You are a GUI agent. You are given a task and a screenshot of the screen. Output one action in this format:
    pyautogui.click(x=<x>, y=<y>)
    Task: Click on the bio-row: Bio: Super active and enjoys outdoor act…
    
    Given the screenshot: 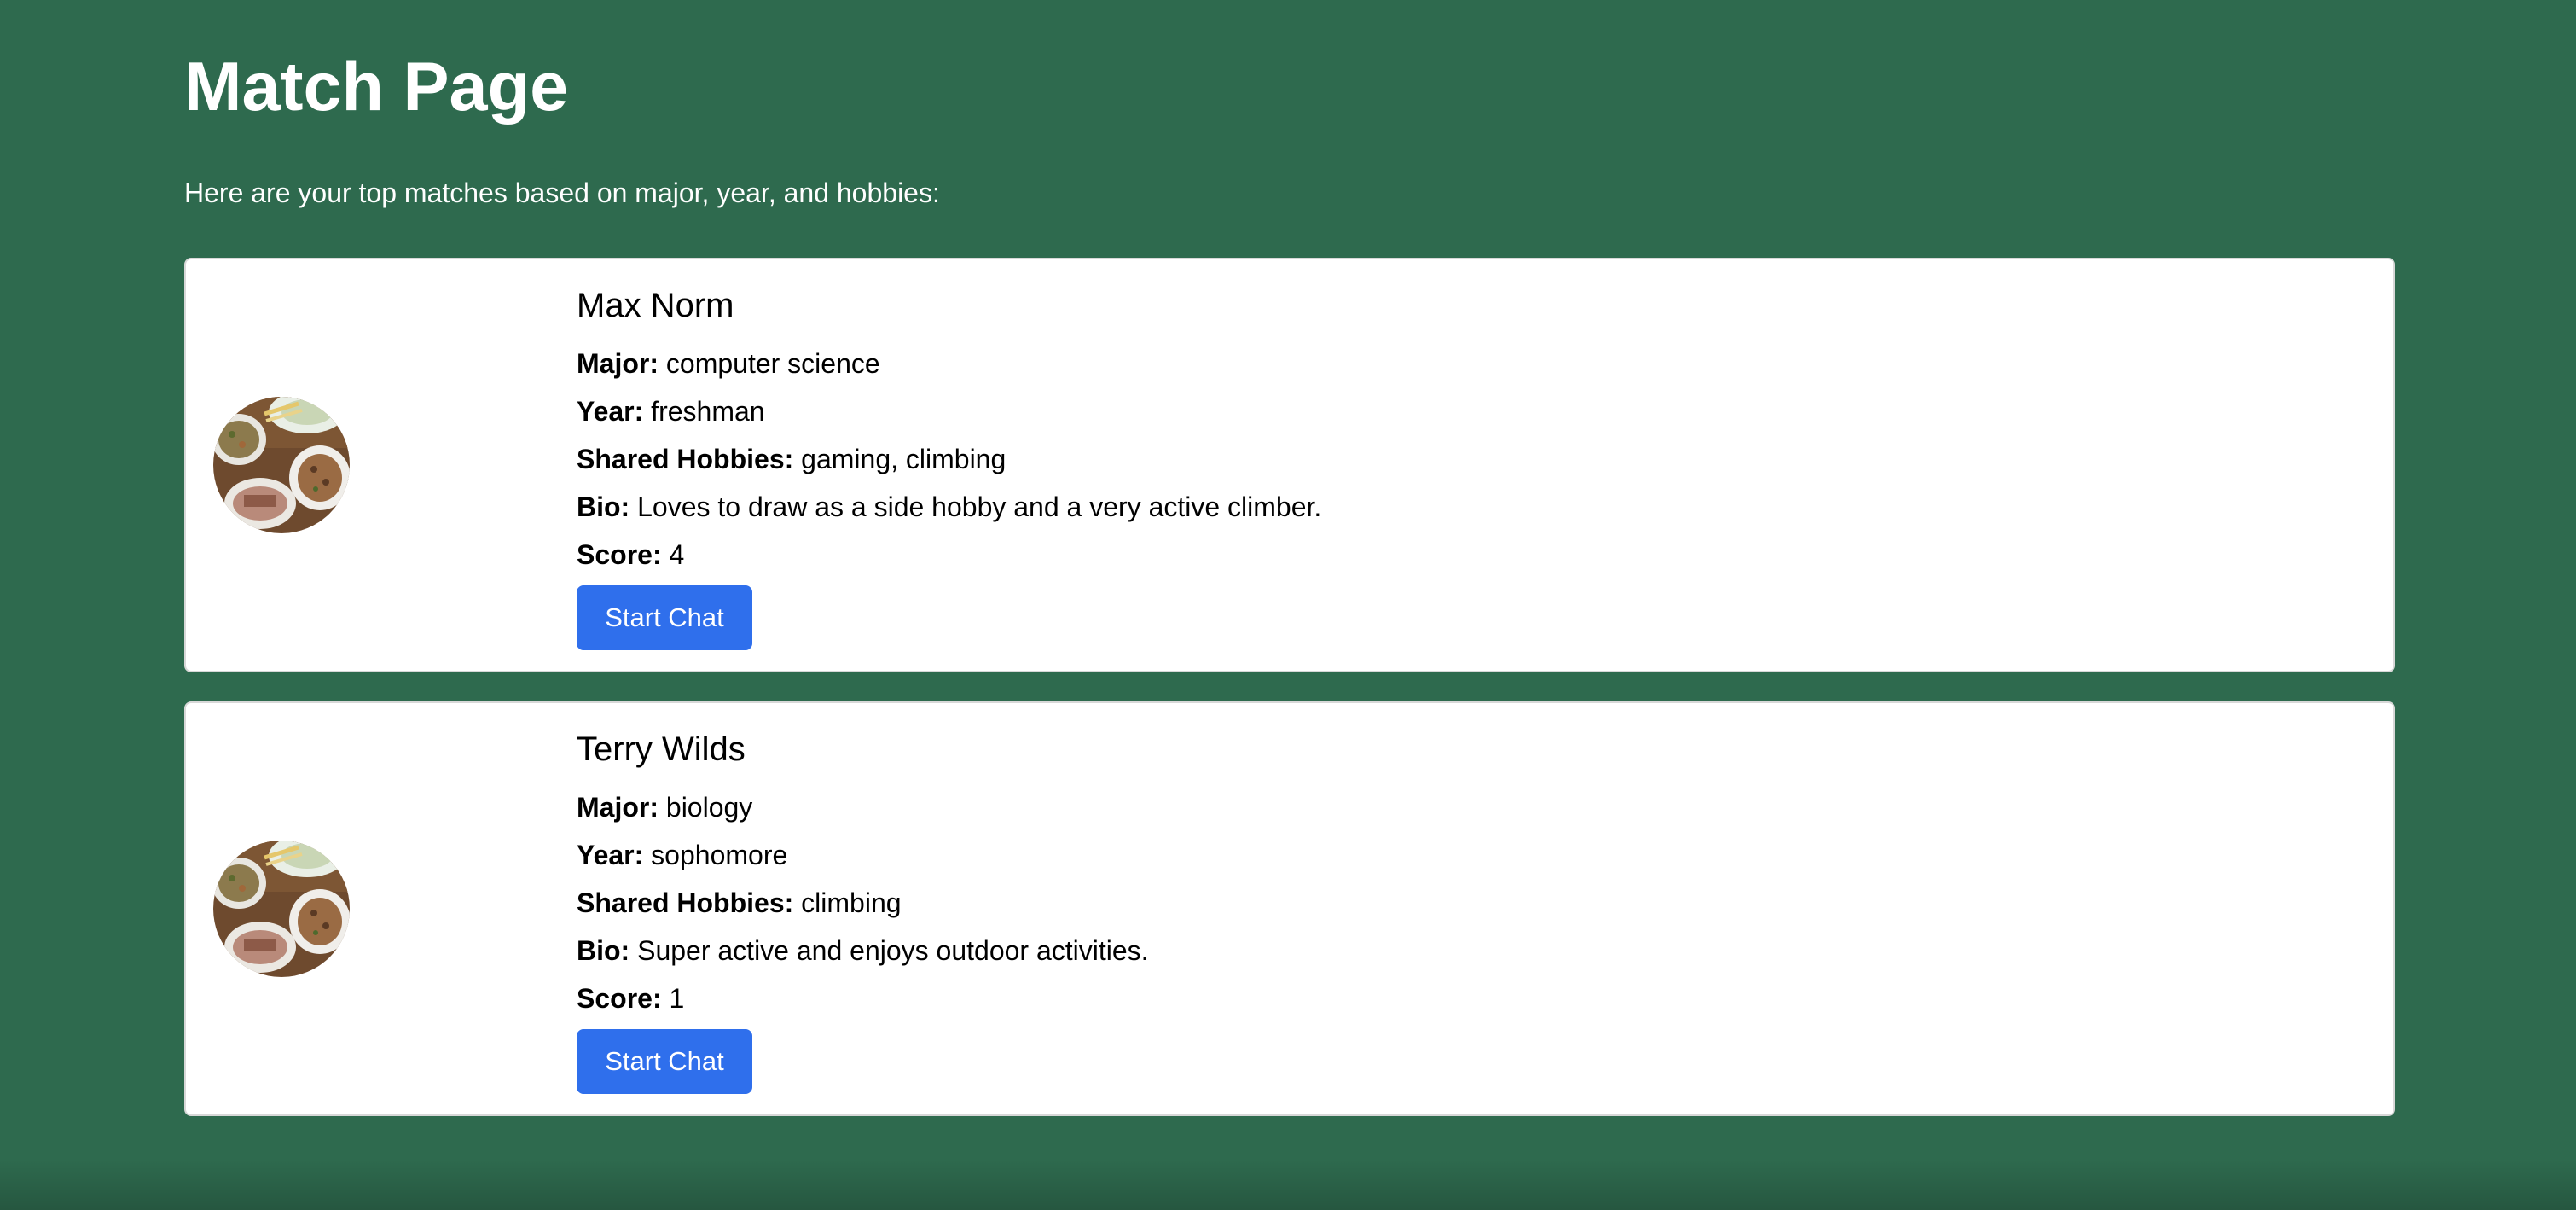 What is the action you would take?
    pyautogui.click(x=863, y=950)
    